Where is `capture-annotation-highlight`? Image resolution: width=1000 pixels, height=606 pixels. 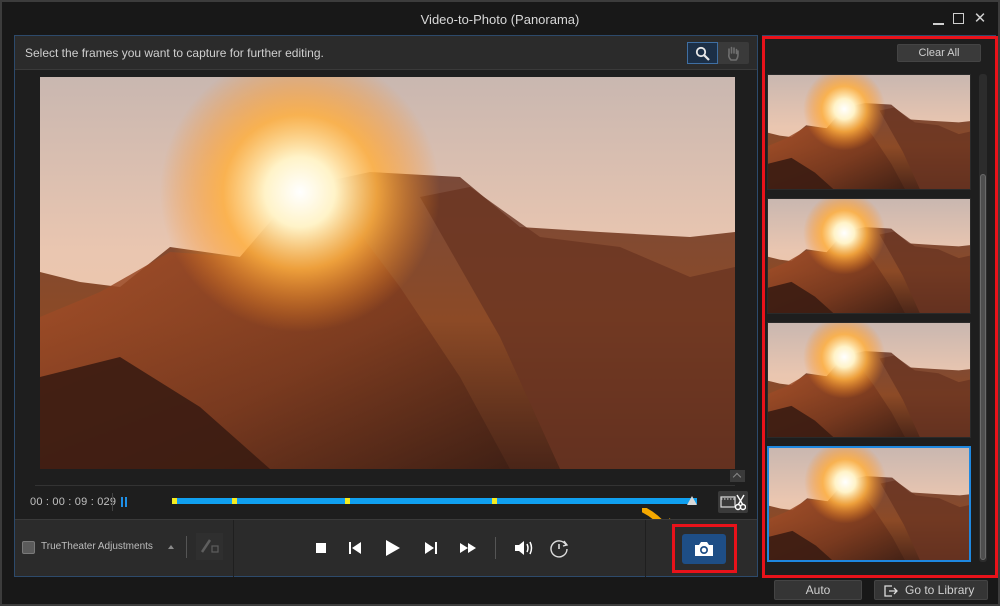 capture-annotation-highlight is located at coordinates (704, 548).